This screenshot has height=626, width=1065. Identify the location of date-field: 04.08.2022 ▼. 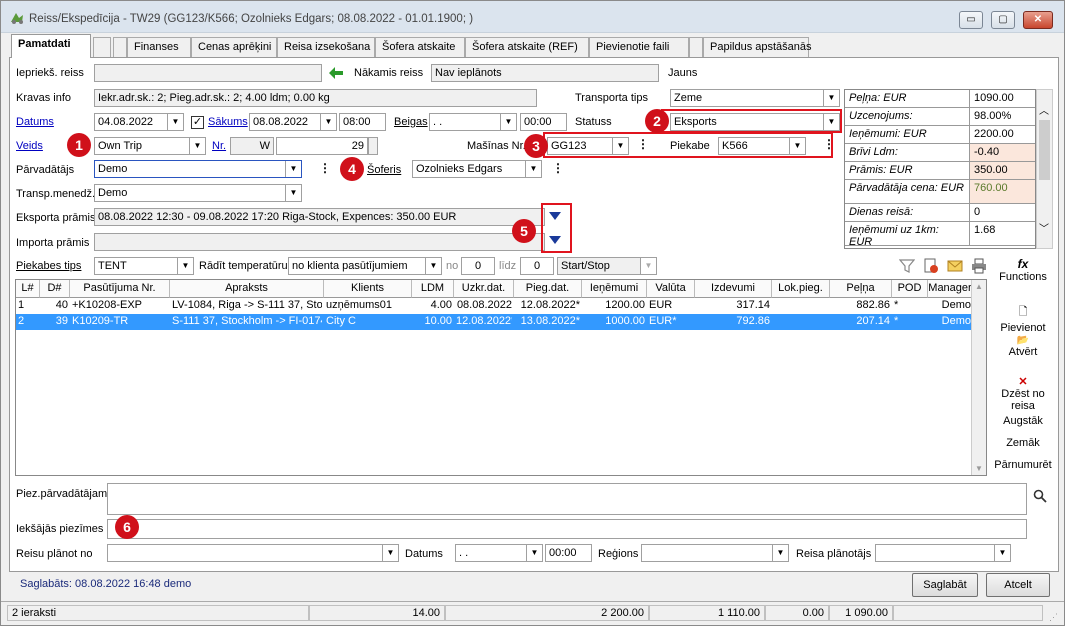
(139, 122).